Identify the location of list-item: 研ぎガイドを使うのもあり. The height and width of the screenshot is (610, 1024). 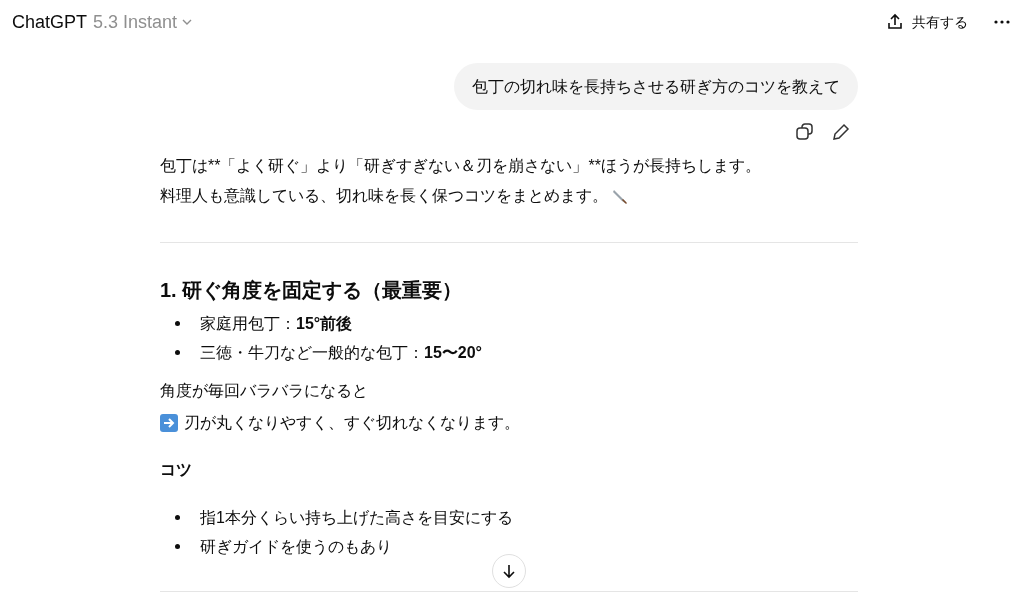
(296, 546).